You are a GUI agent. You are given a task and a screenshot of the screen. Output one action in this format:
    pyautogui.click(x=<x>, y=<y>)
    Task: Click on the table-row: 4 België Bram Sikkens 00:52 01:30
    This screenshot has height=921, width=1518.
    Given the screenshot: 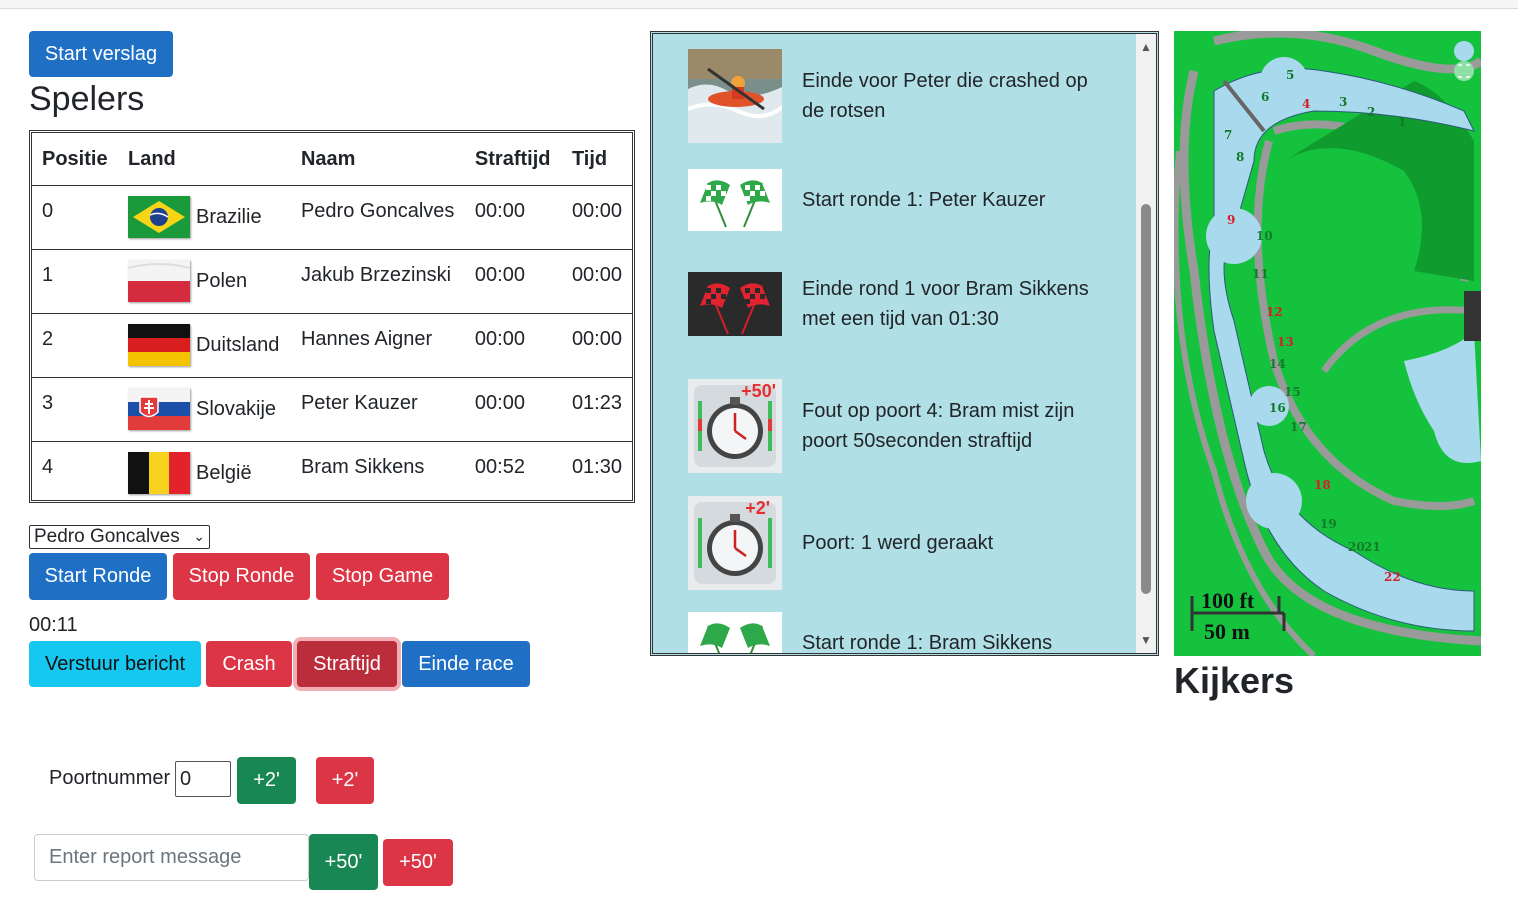 What is the action you would take?
    pyautogui.click(x=332, y=474)
    